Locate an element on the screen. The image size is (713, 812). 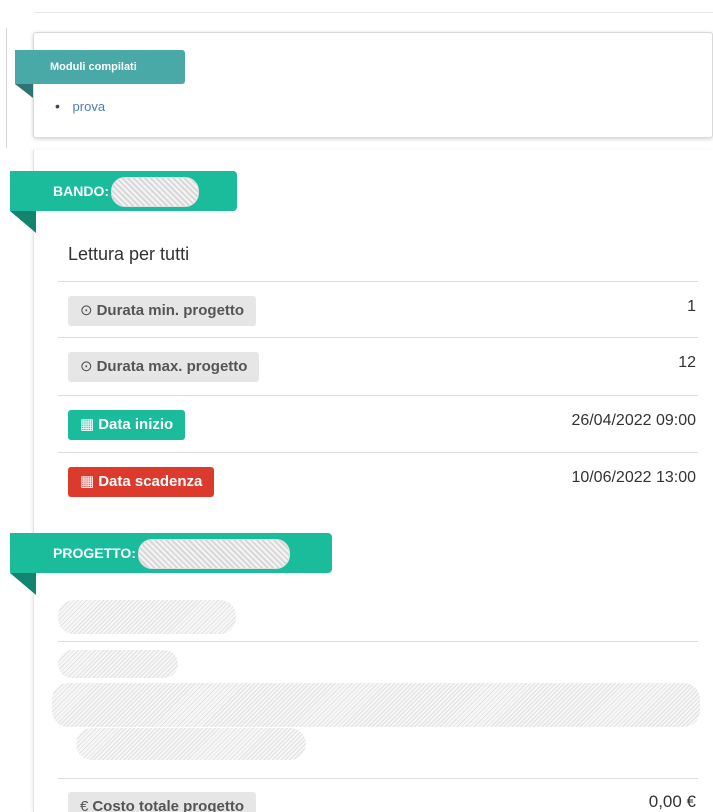
bando-ribbon: BANDO: is located at coordinates (123, 191).